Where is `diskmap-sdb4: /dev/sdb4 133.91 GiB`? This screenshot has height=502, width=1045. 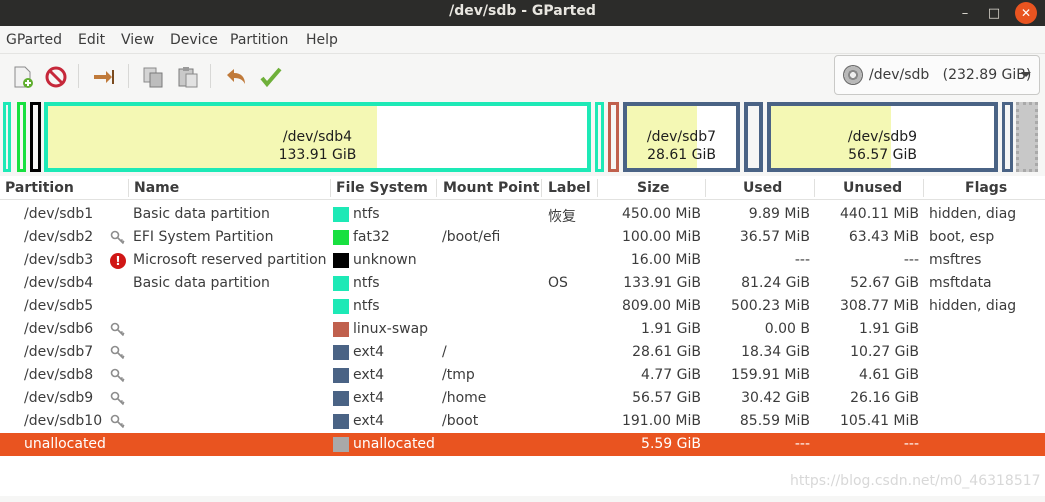
diskmap-sdb4: /dev/sdb4 133.91 GiB is located at coordinates (317, 137).